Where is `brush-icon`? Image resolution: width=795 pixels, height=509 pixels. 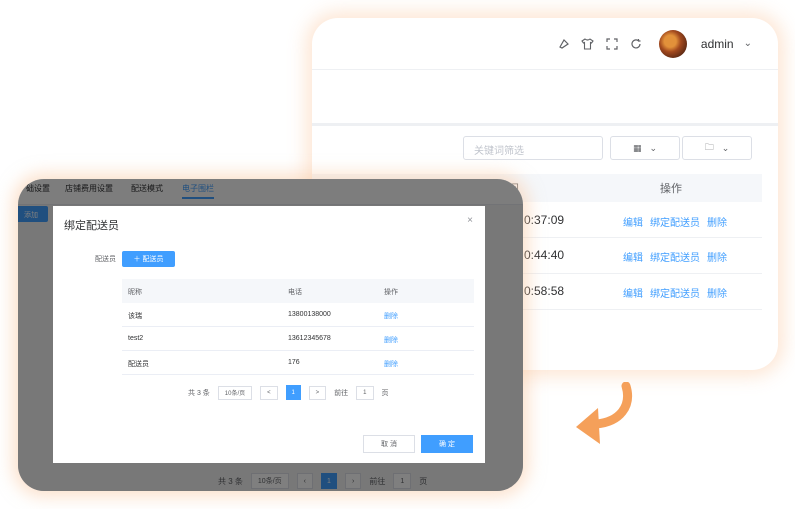 brush-icon is located at coordinates (564, 44).